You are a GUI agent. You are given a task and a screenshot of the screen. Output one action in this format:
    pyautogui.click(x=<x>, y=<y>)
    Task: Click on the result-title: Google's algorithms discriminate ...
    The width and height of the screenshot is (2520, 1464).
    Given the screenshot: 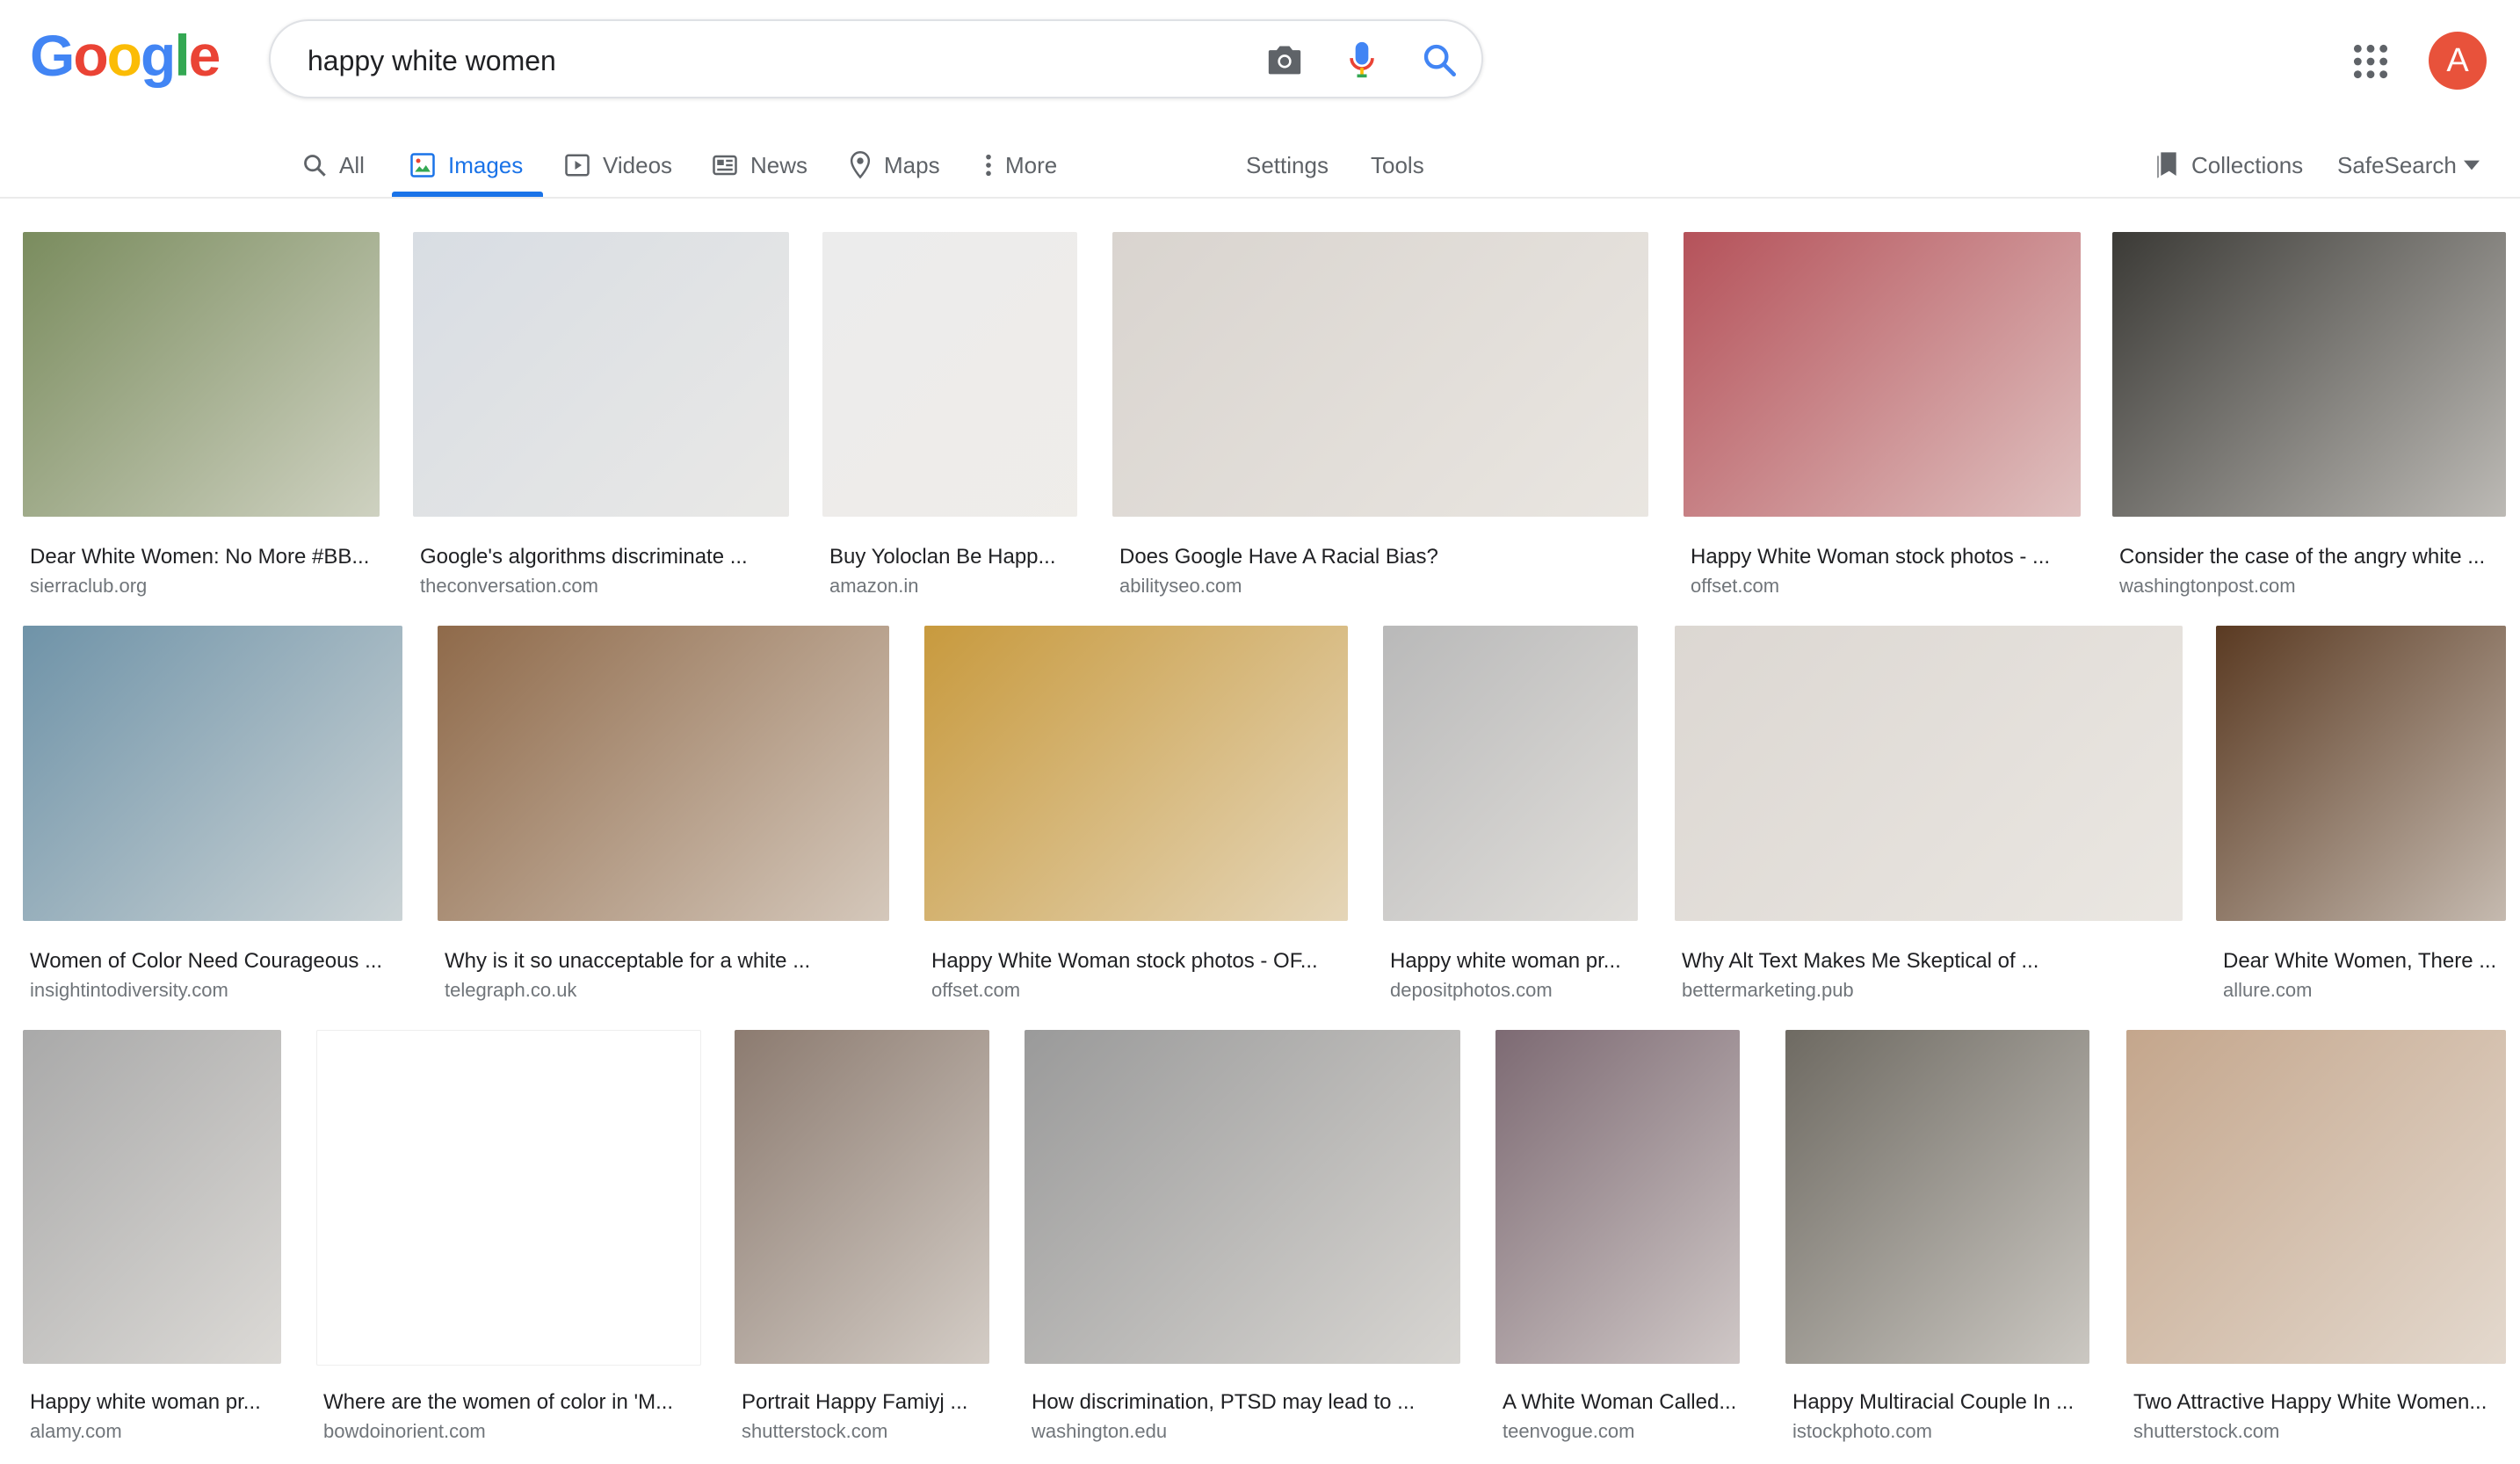 What is the action you would take?
    pyautogui.click(x=604, y=557)
    